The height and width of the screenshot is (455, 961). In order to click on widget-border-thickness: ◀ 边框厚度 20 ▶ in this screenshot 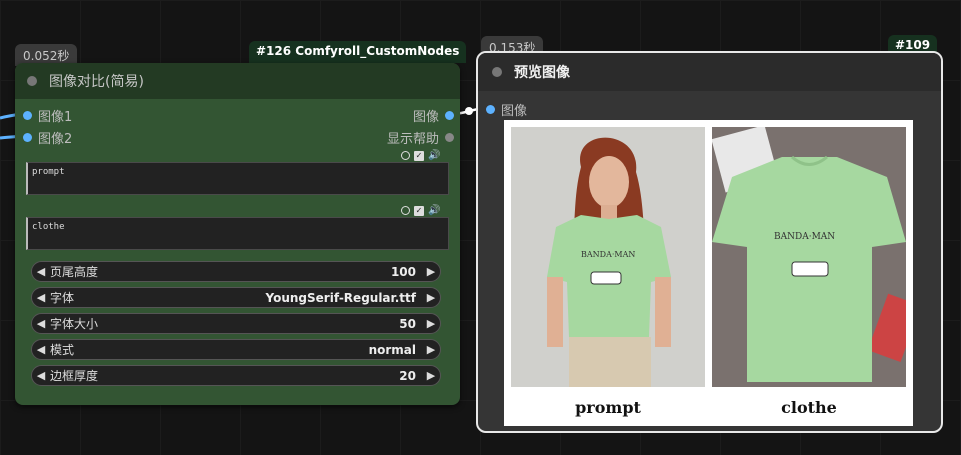, I will do `click(236, 375)`.